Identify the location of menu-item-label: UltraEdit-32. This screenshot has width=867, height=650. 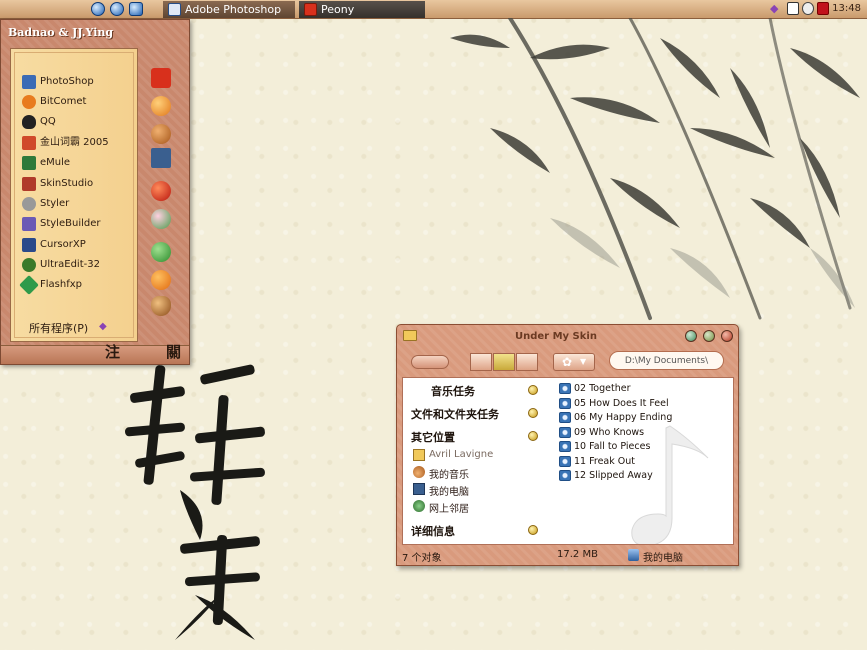
(70, 264).